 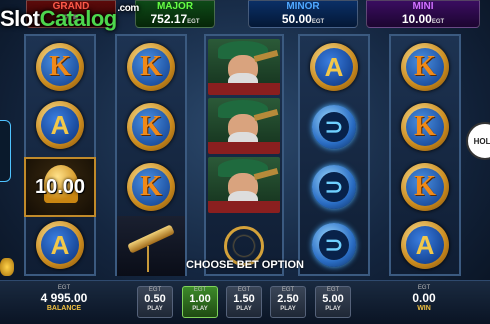 I want to click on win-label: WIN, so click(x=424, y=308).